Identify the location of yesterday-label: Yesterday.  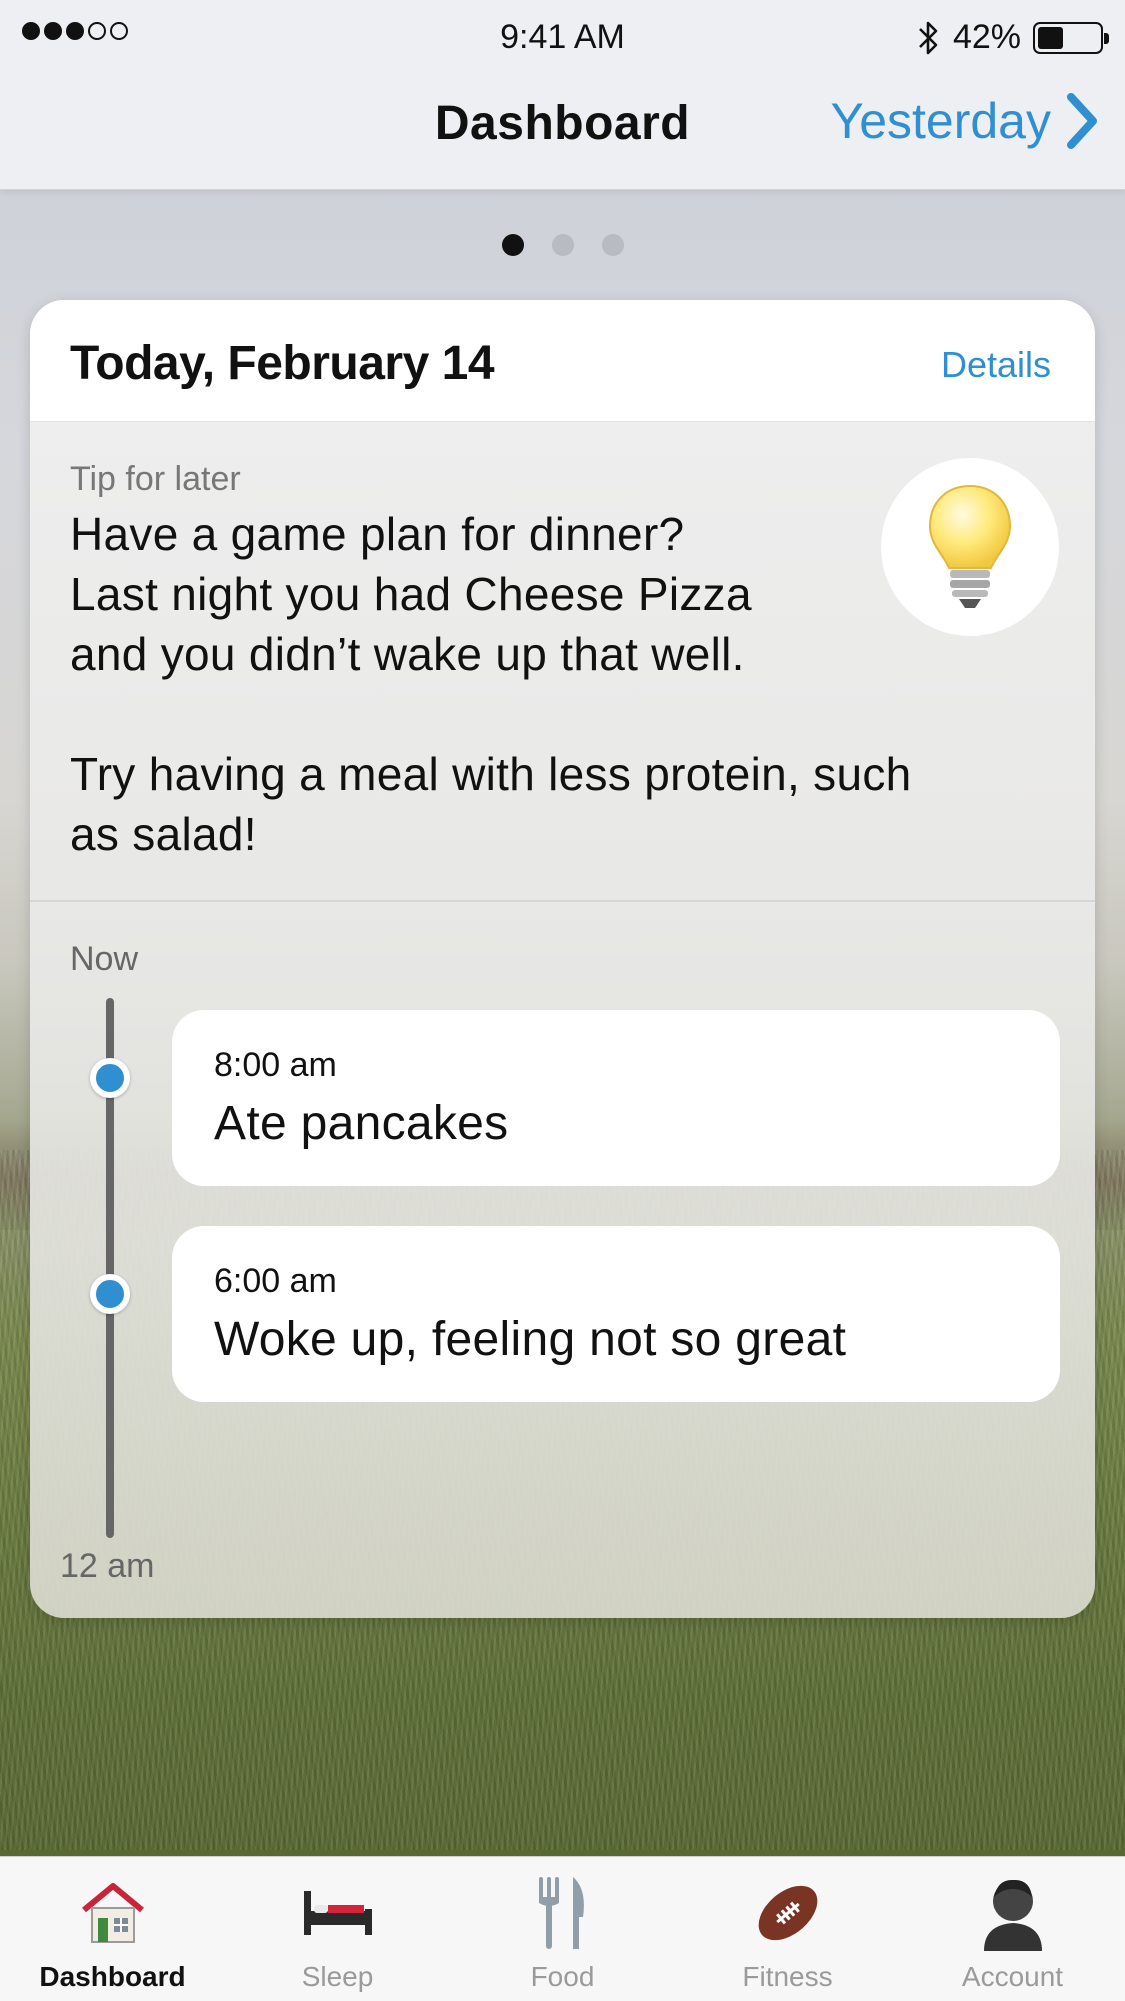
(940, 121).